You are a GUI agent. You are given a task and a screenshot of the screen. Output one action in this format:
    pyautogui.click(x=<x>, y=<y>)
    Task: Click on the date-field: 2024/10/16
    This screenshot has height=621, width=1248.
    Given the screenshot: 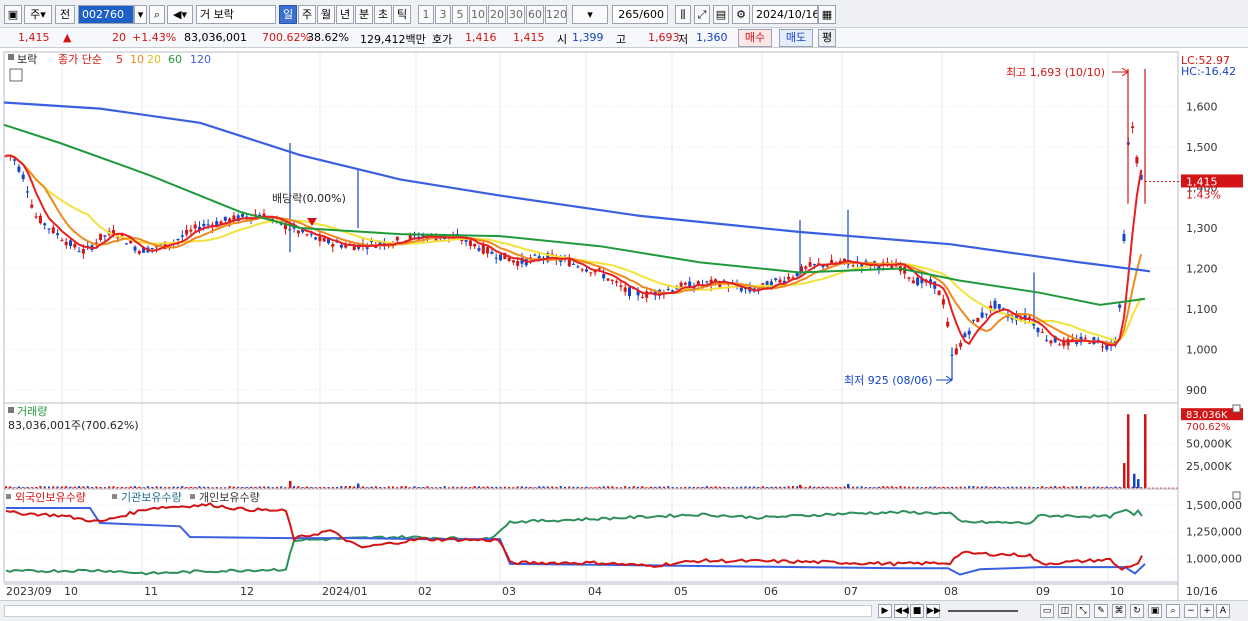 What is the action you would take?
    pyautogui.click(x=785, y=14)
    